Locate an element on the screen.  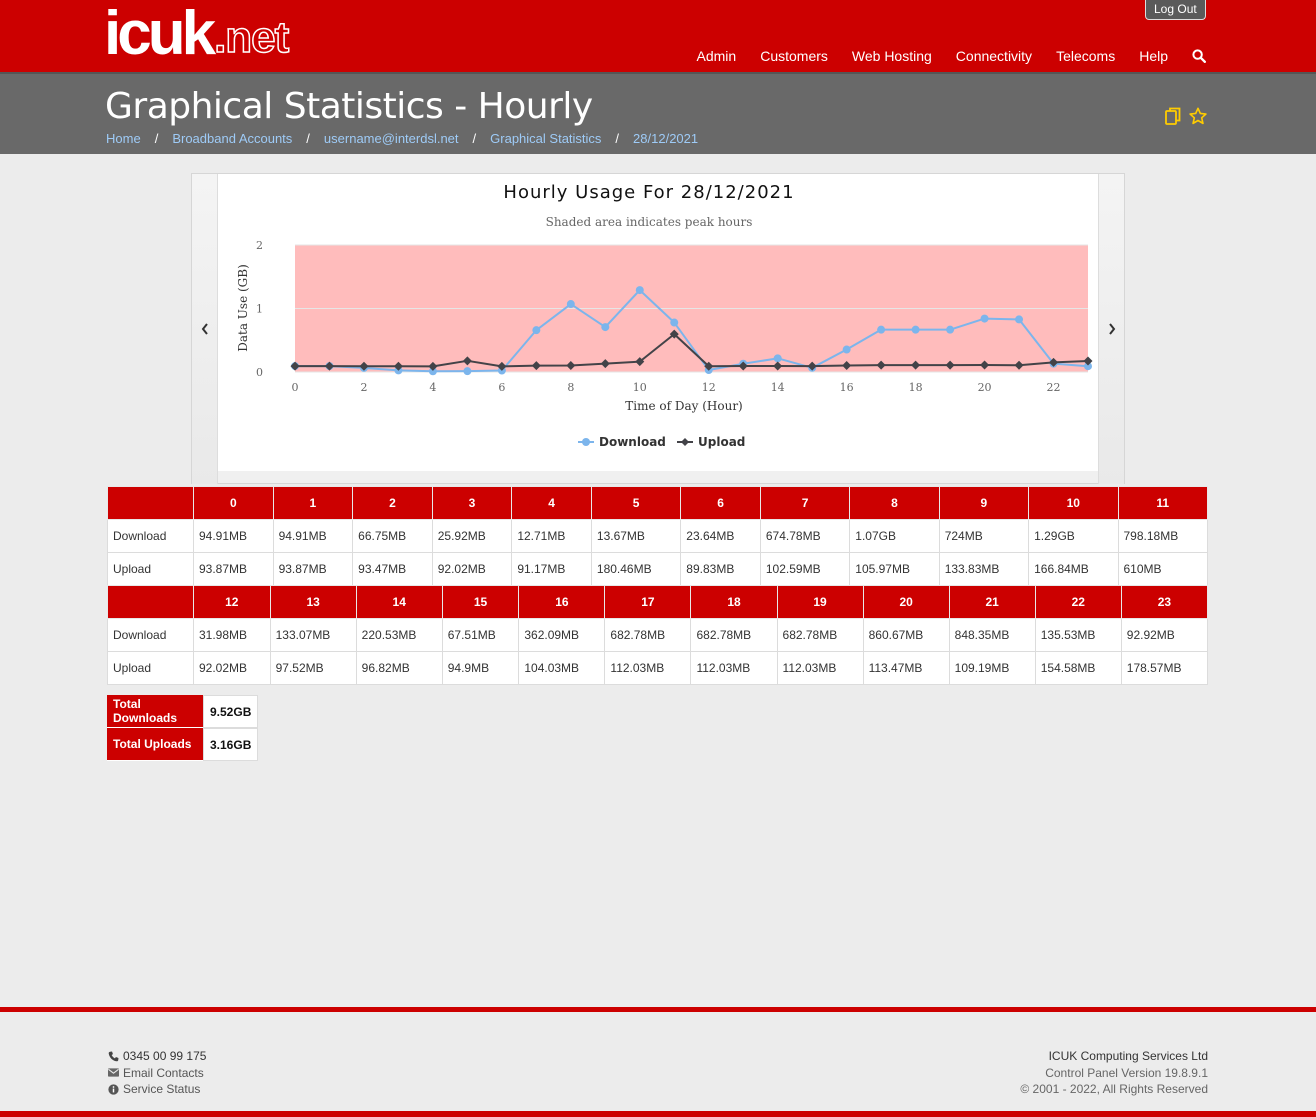
nav-web-hosting: Web Hosting is located at coordinates (892, 56).